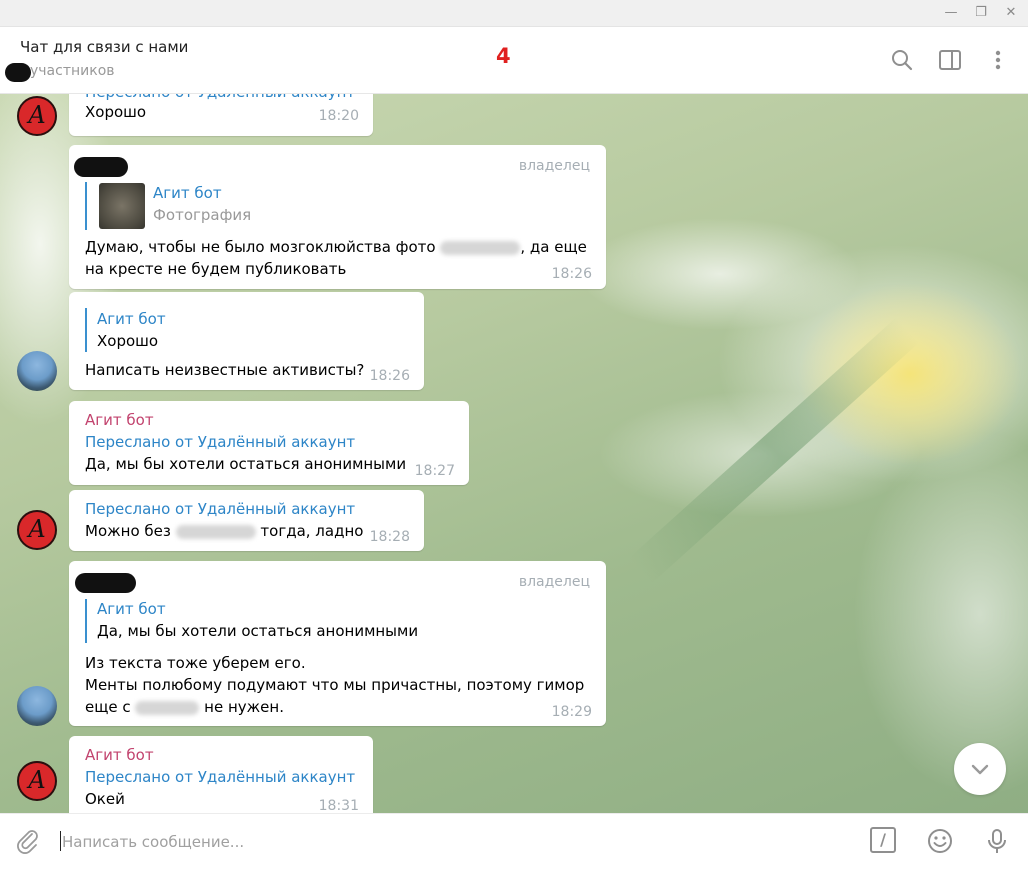  What do you see at coordinates (338, 116) in the screenshot?
I see `message-time: 18:20` at bounding box center [338, 116].